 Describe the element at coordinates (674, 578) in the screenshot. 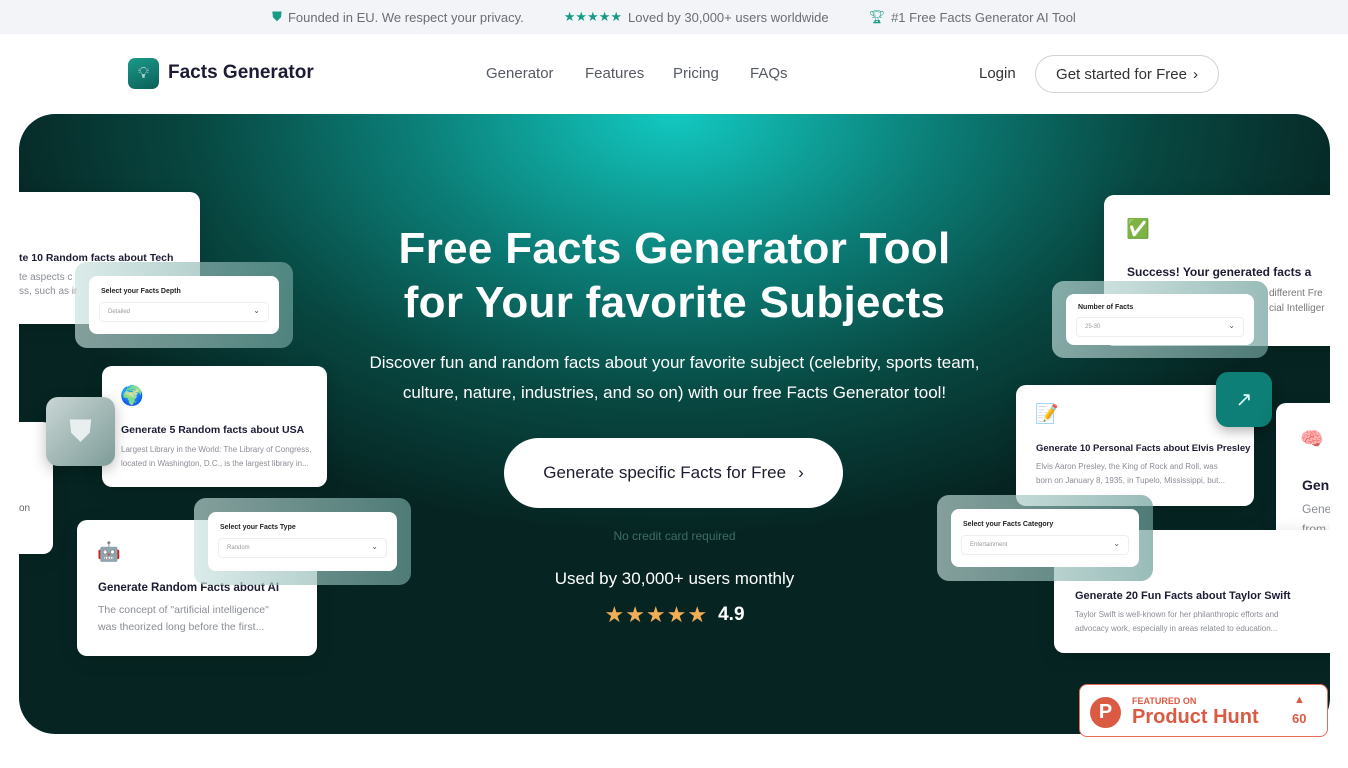

I see `usage-text: Used by 30,000+ users monthly` at that location.